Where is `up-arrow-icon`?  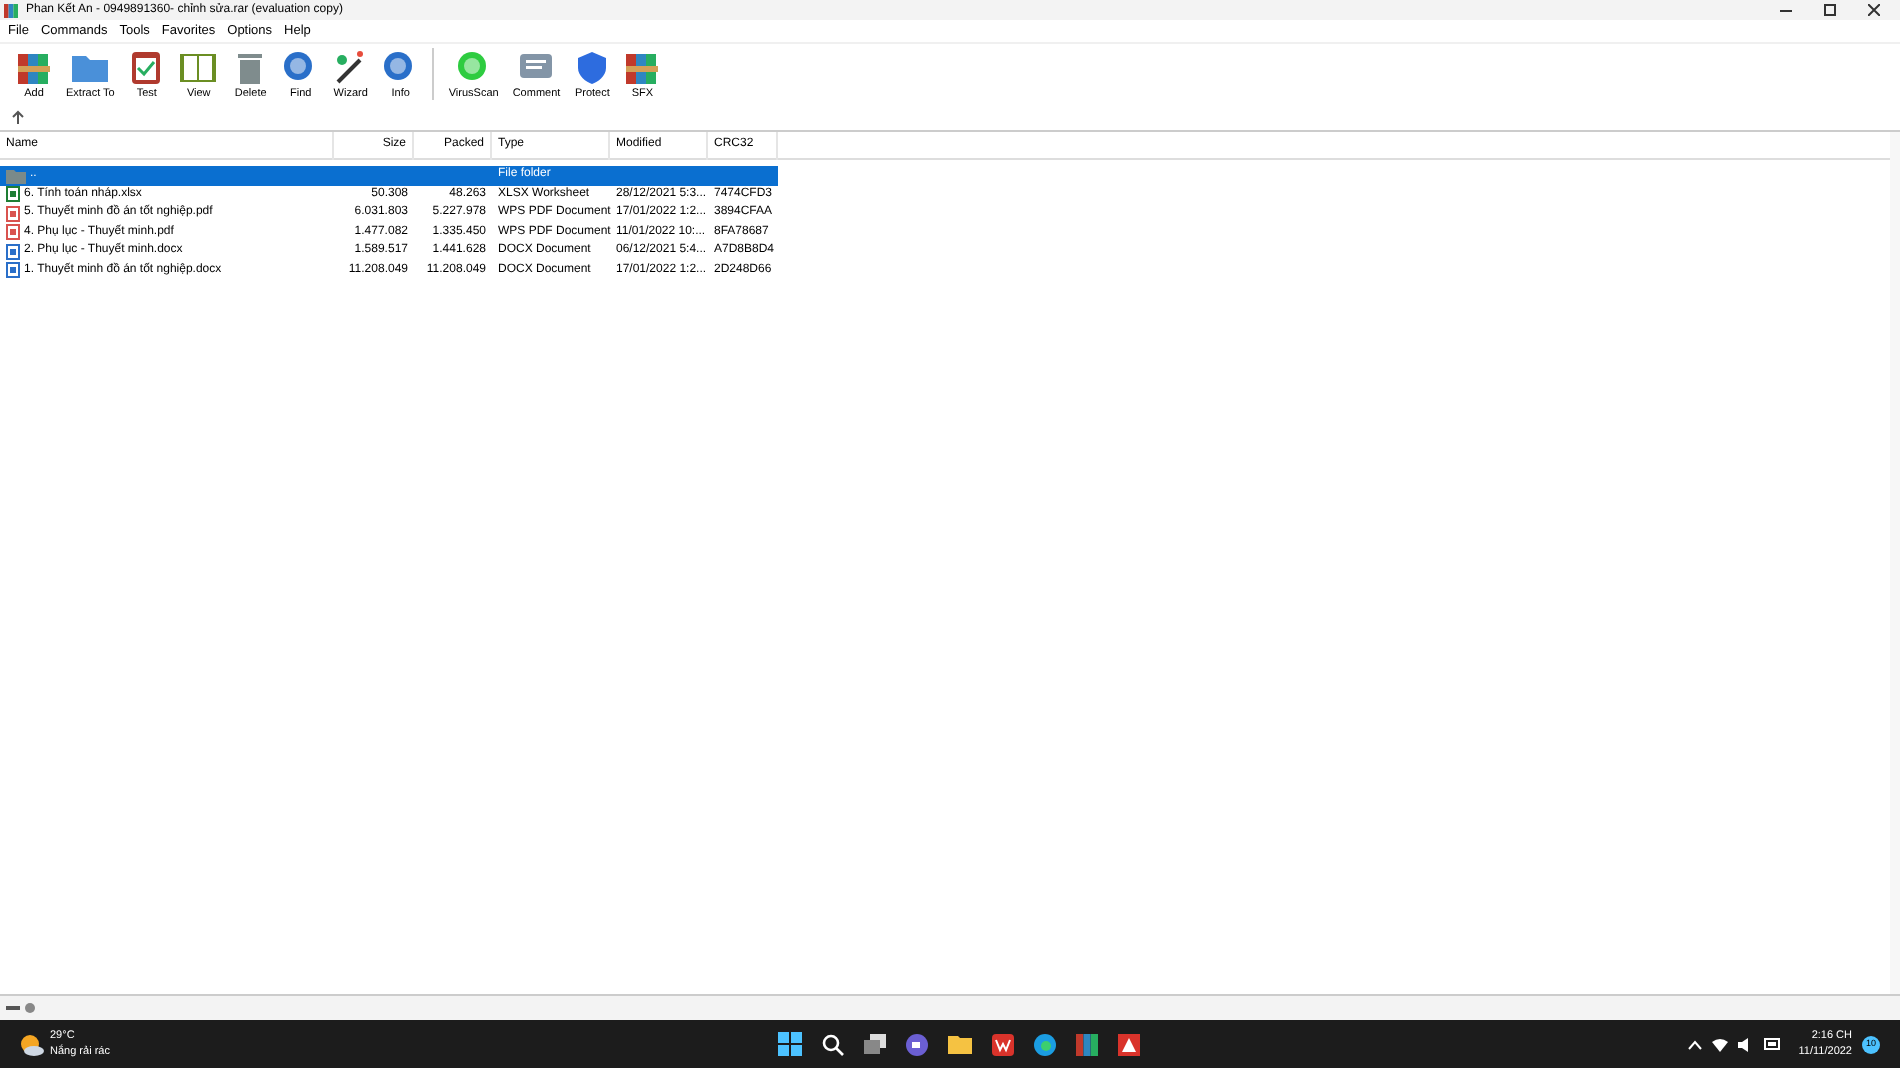
up-arrow-icon is located at coordinates (18, 117).